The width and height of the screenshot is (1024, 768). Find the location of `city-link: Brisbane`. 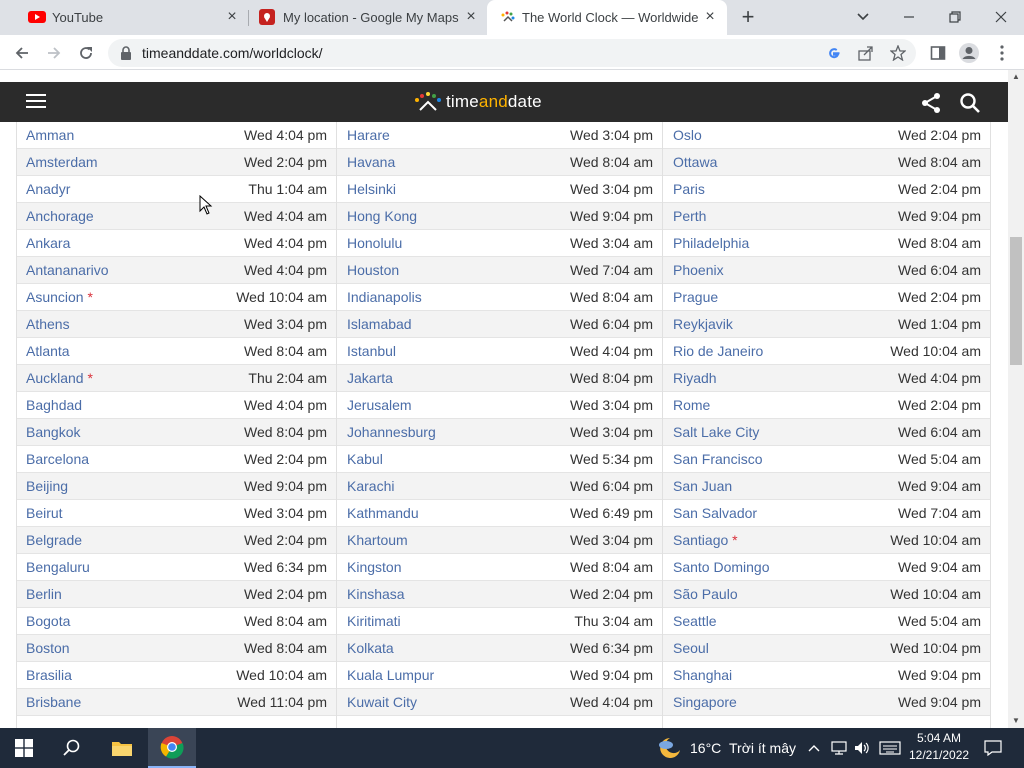

city-link: Brisbane is located at coordinates (53, 702).